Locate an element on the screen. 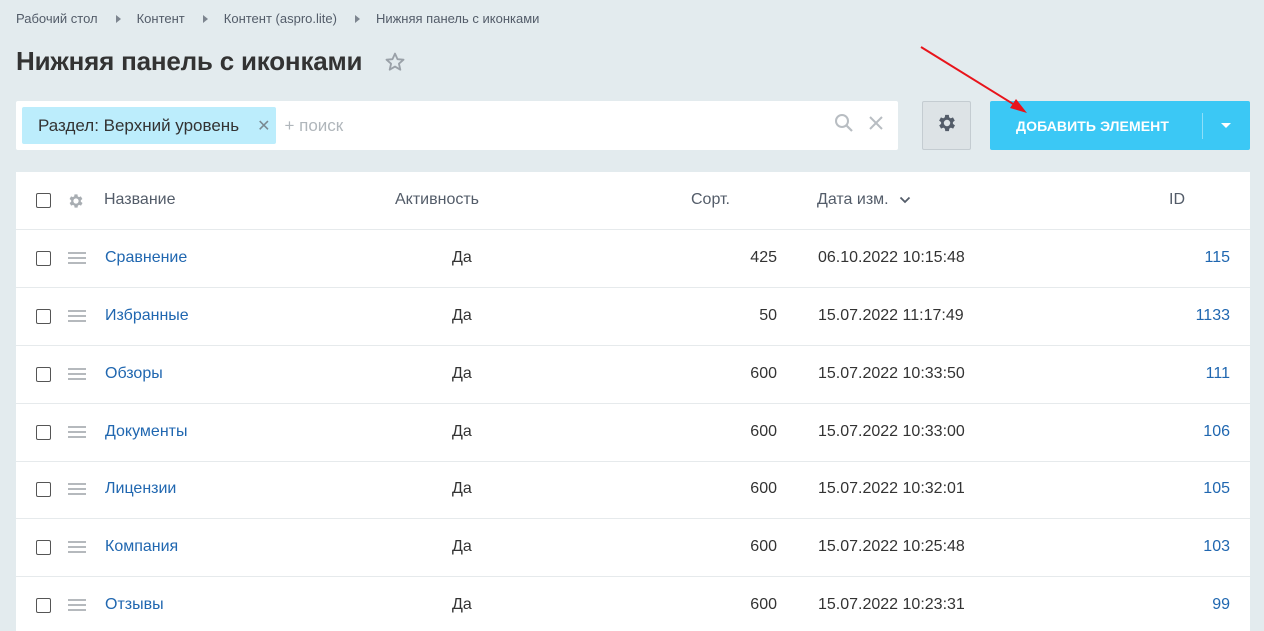 This screenshot has height=631, width=1264. filter-search-box: Раздел: Верхний уровень ✕ + поиск is located at coordinates (457, 125).